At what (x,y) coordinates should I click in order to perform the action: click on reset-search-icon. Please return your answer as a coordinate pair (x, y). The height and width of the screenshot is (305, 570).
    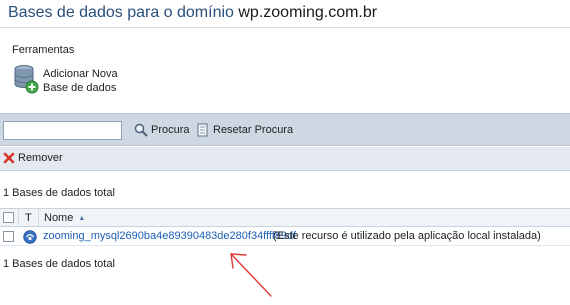
    Looking at the image, I should click on (202, 130).